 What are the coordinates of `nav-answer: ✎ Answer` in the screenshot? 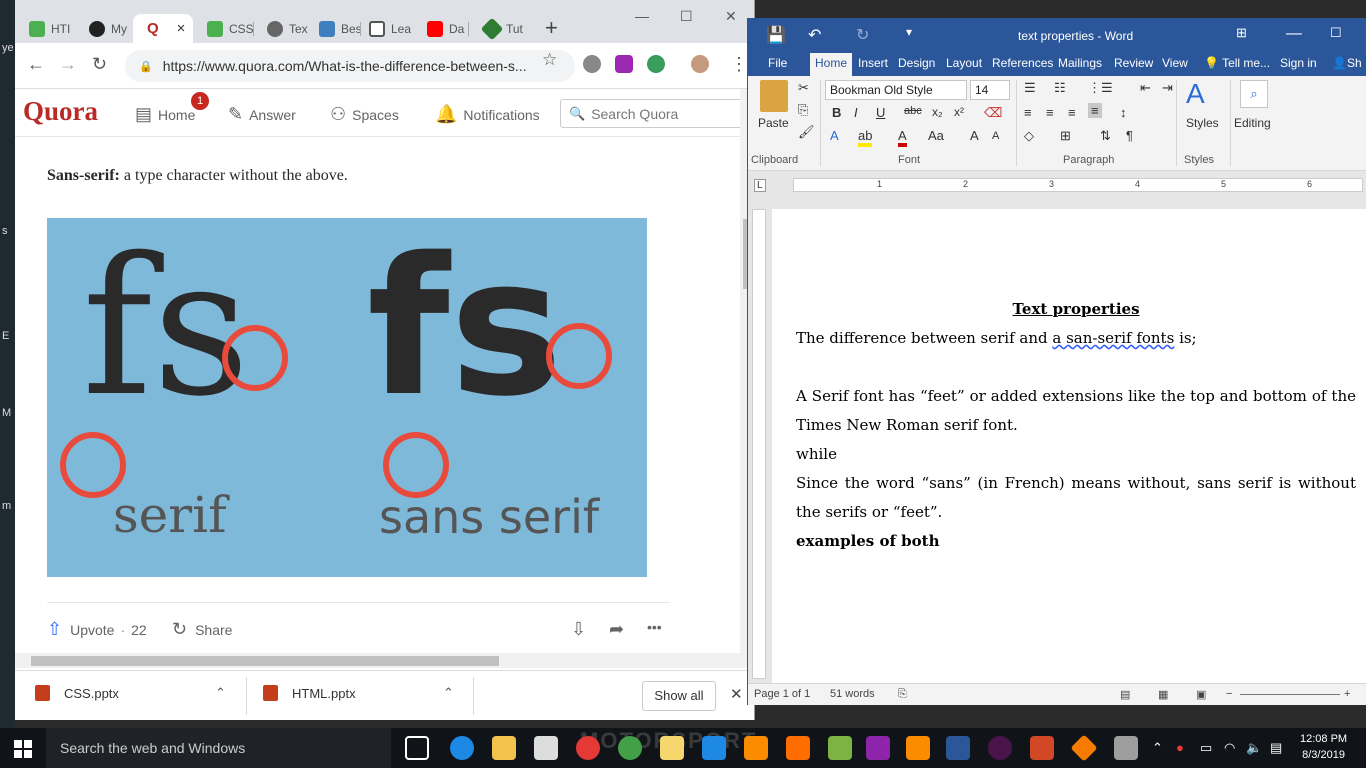 It's located at (262, 114).